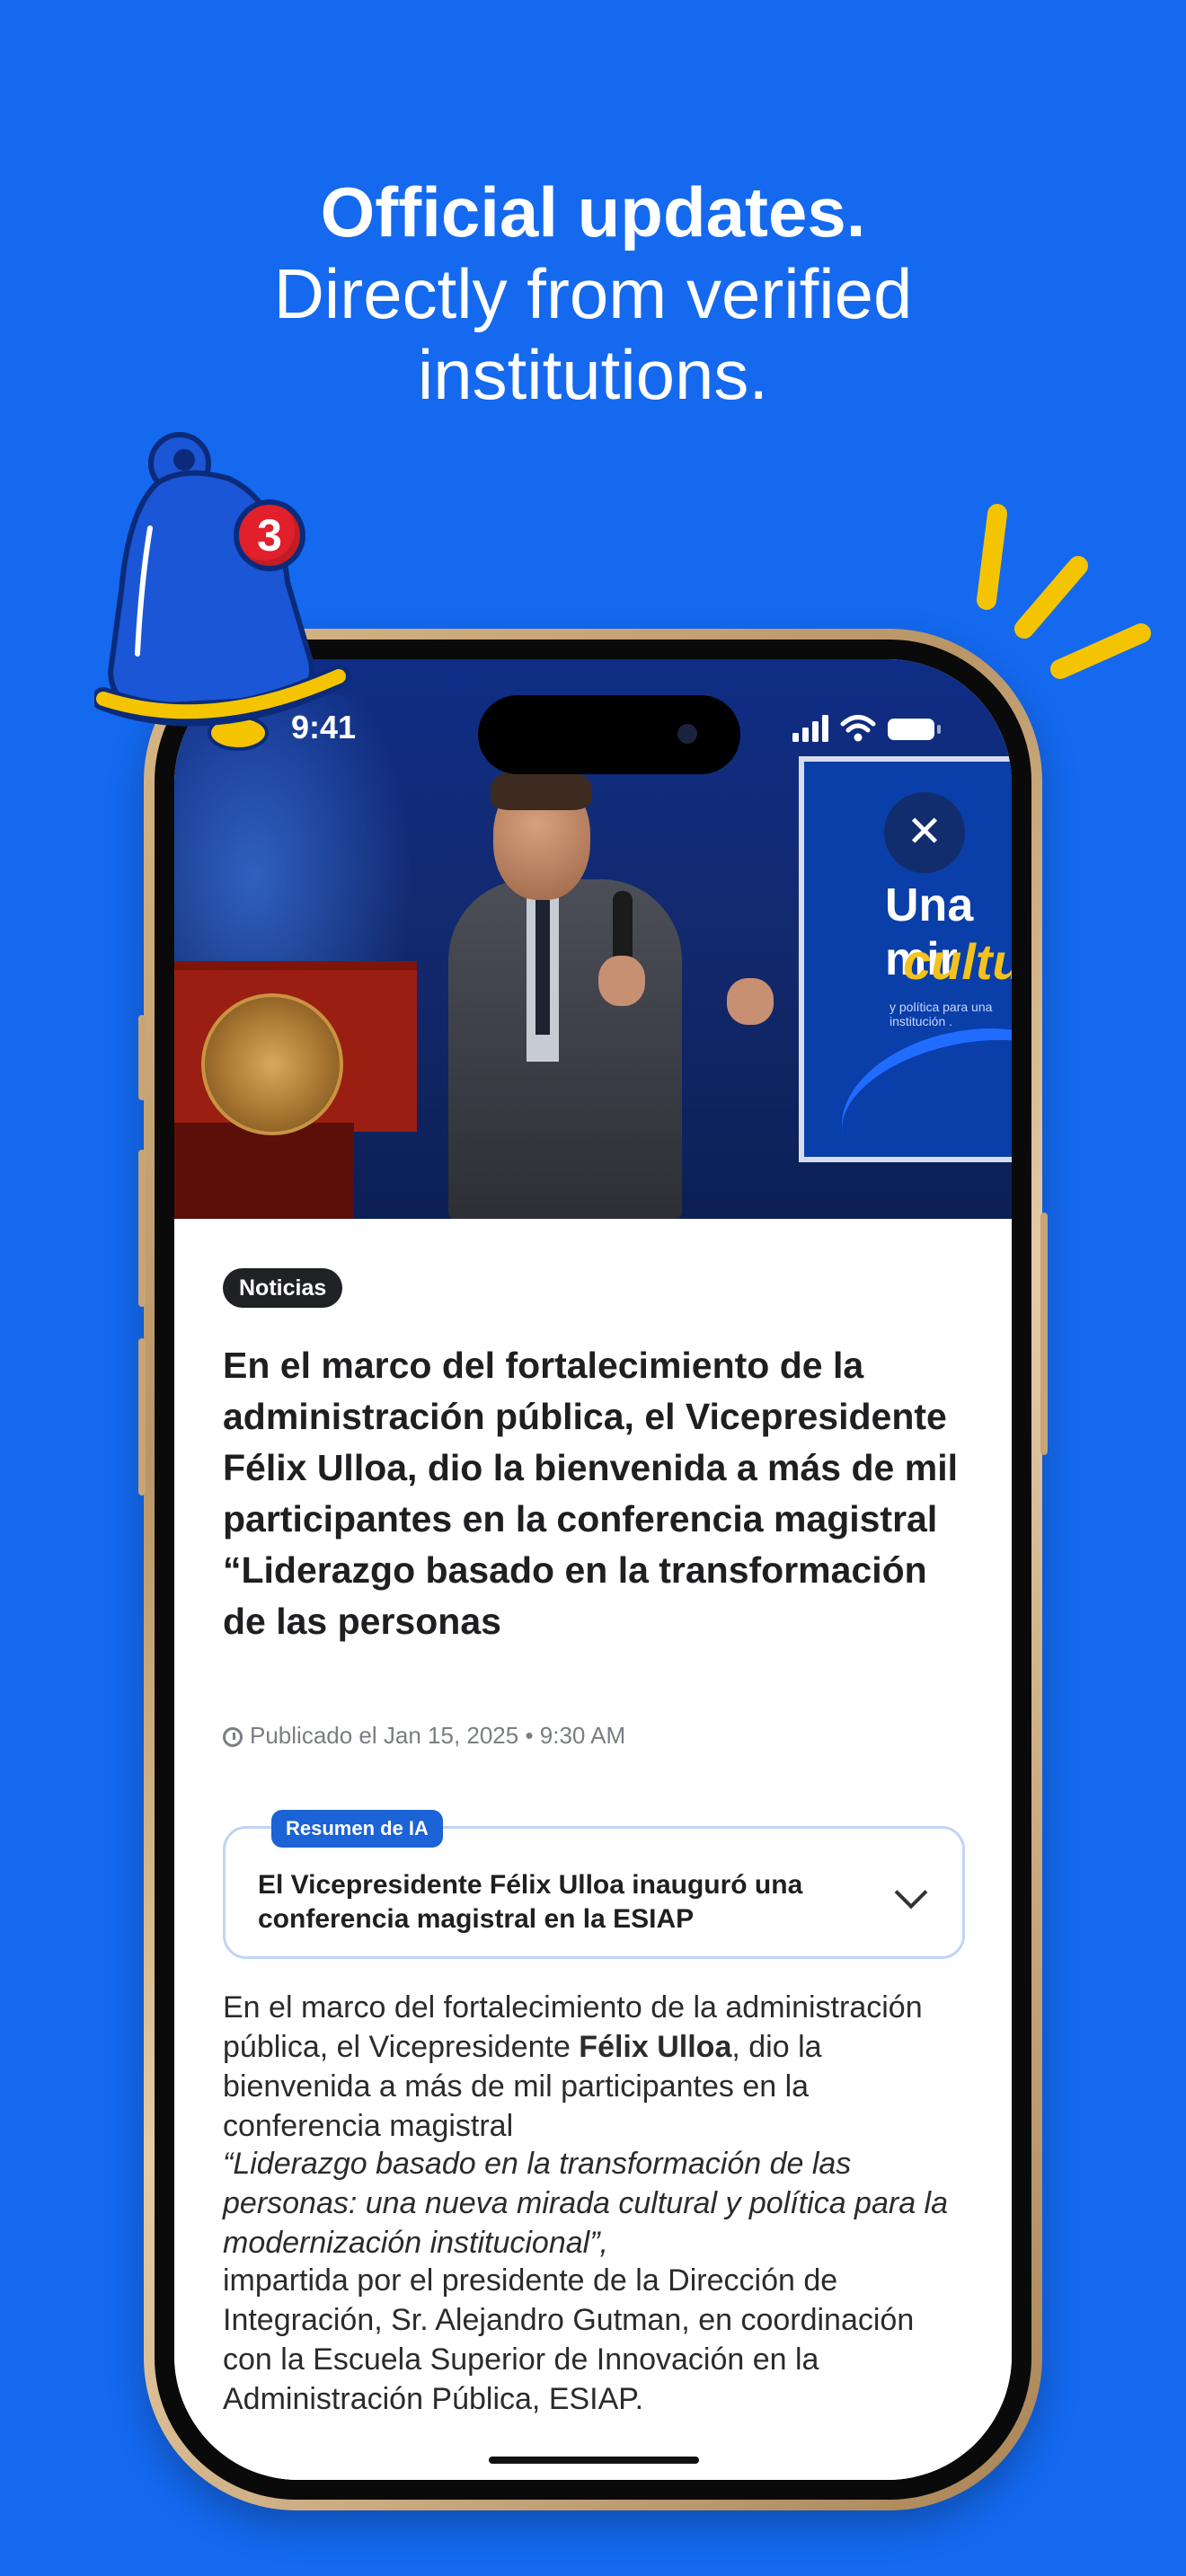  Describe the element at coordinates (593, 374) in the screenshot. I see `headline-line-3: institutions.` at that location.